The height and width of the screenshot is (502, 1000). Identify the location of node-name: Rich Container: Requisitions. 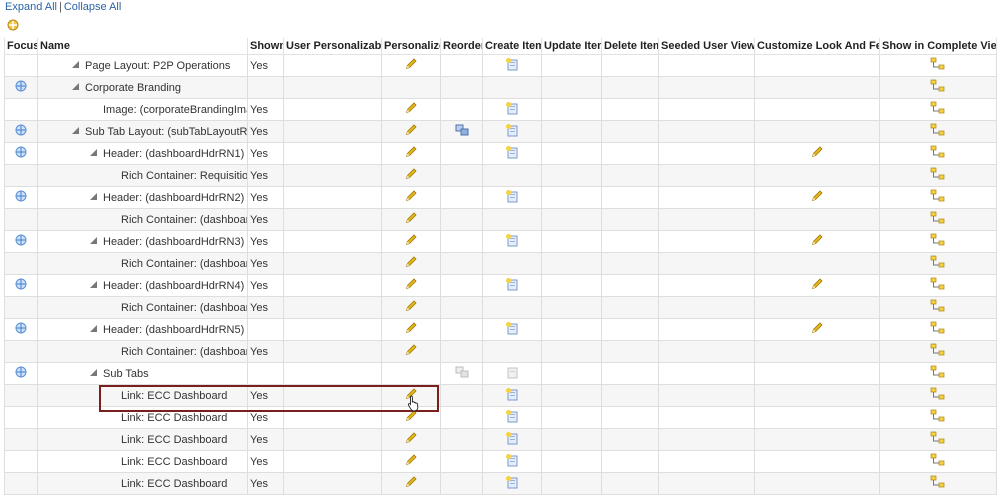
(184, 175).